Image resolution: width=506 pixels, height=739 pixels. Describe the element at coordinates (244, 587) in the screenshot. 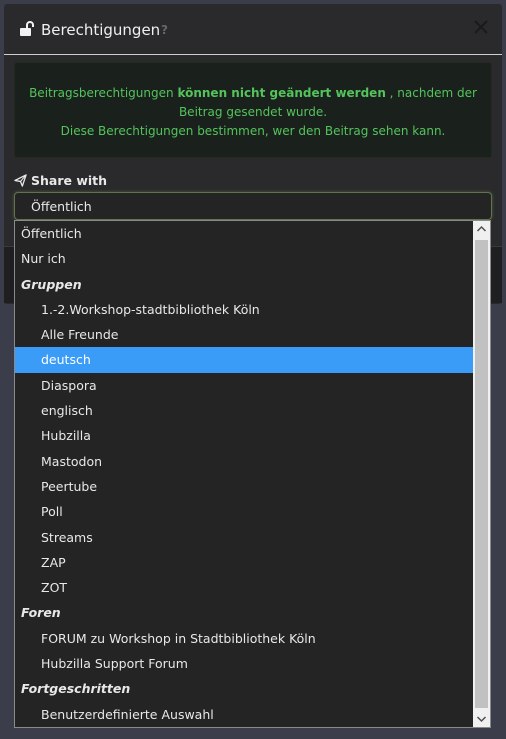

I see `dropdown-option: ZOT` at that location.